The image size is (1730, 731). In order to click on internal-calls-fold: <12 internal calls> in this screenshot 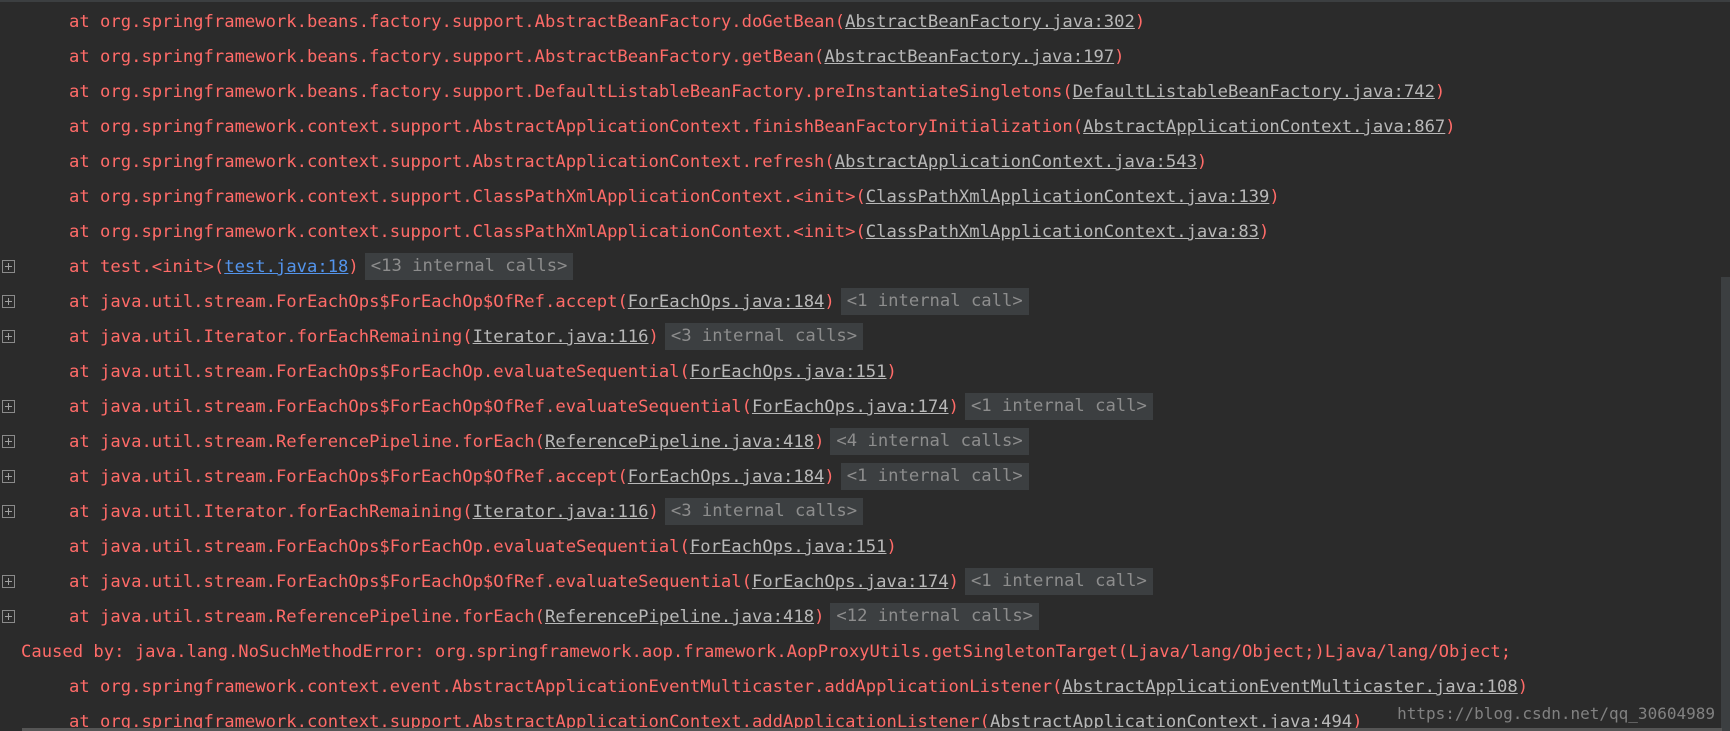, I will do `click(935, 616)`.